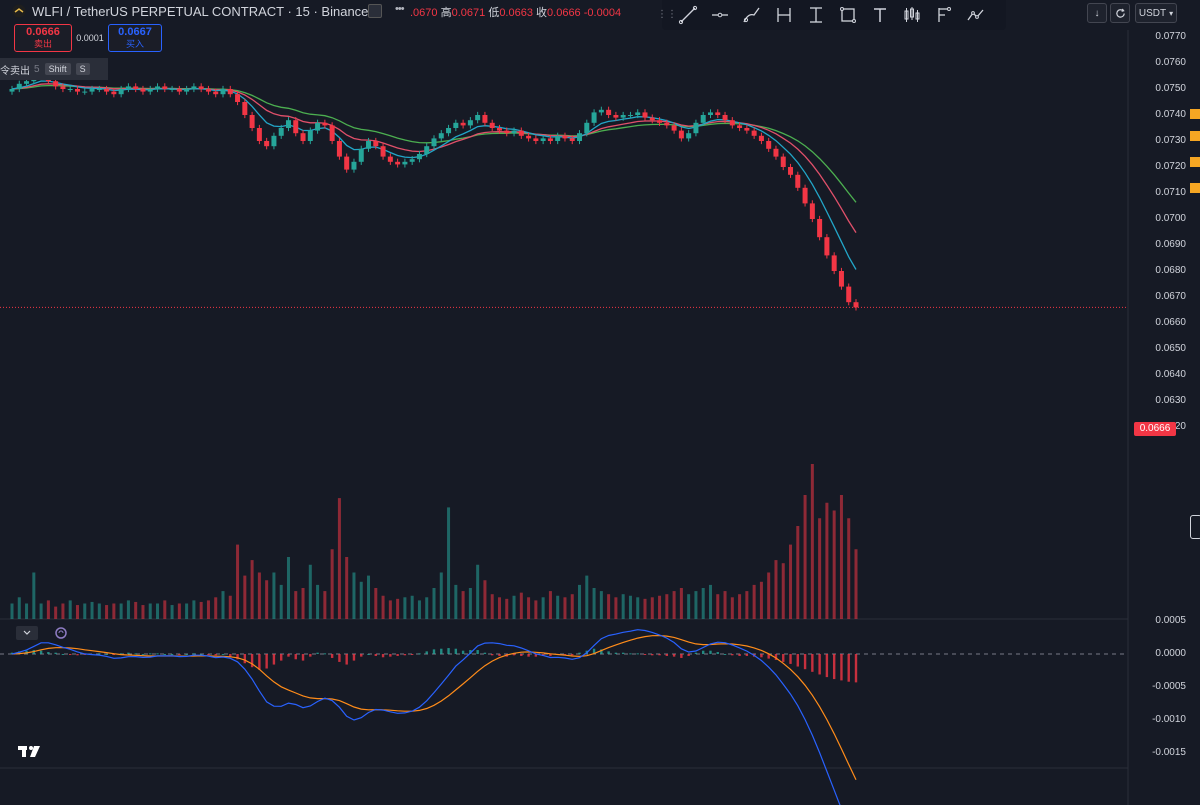 This screenshot has height=805, width=1200. I want to click on rectangle-icon, so click(848, 15).